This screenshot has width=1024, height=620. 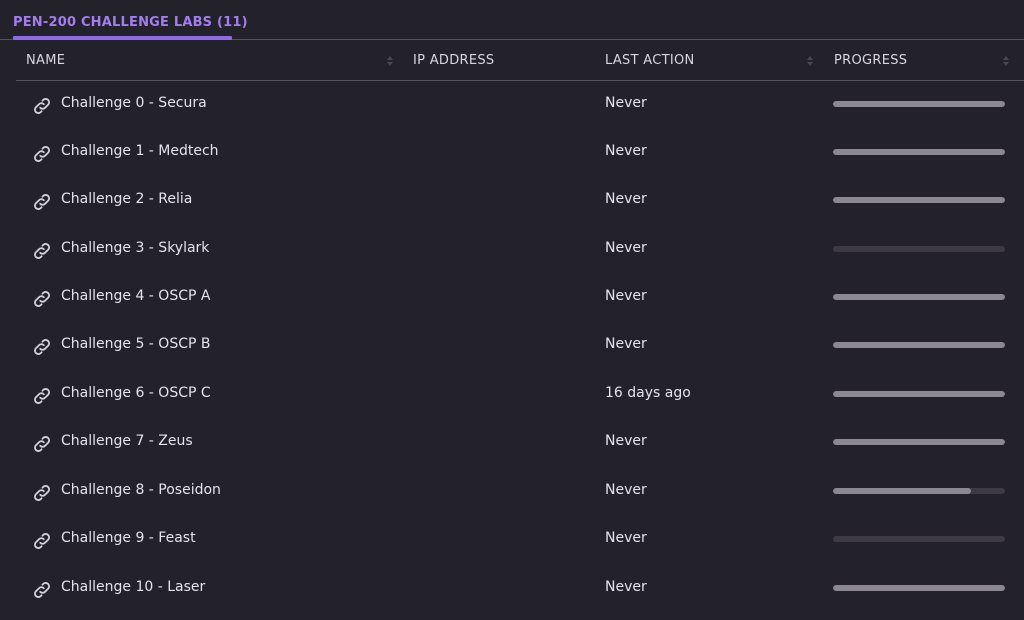 I want to click on table-row: Challenge 5 - OSCP B Never, so click(x=520, y=346).